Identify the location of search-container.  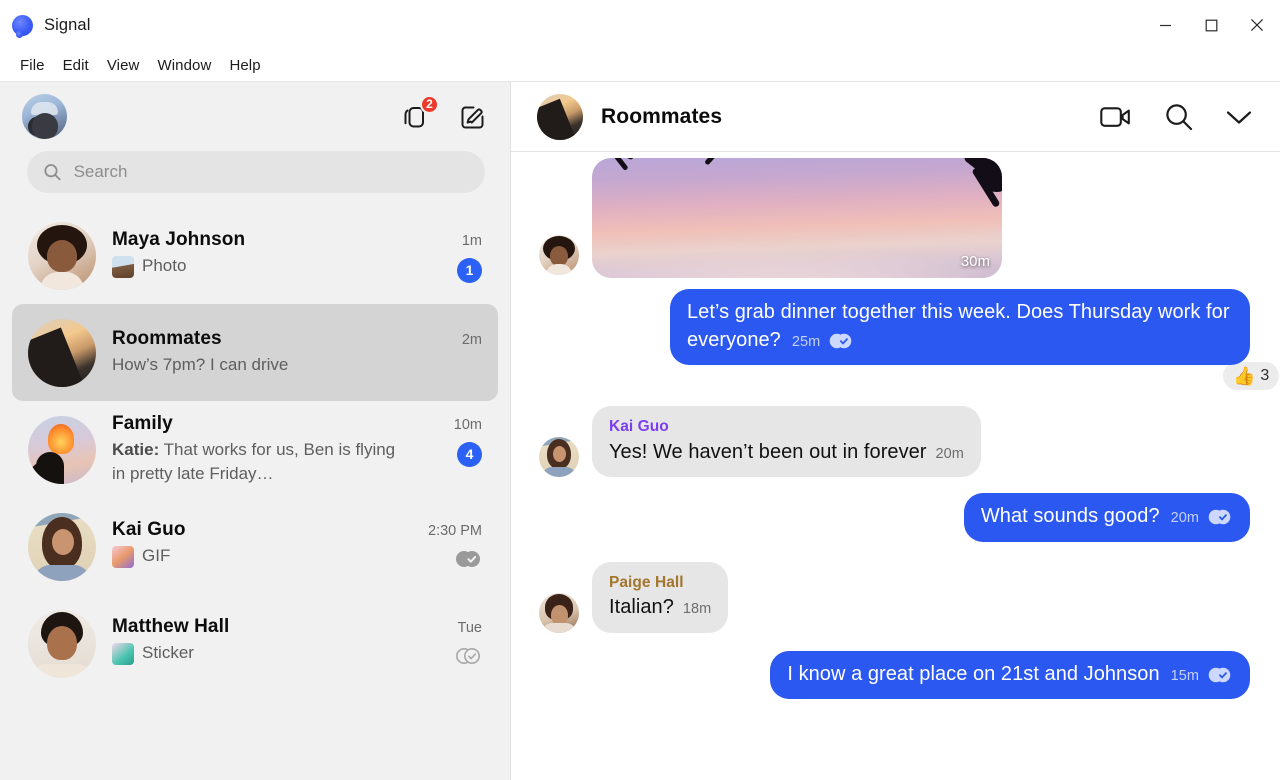
(255, 172).